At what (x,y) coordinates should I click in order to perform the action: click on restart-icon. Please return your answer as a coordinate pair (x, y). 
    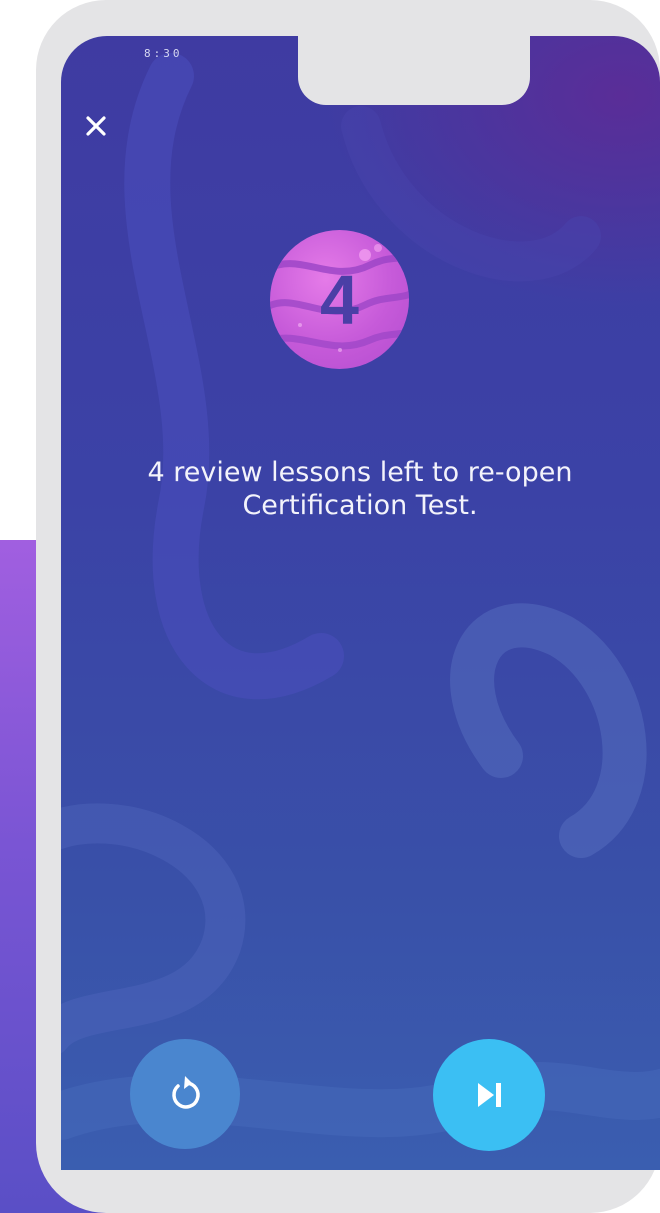
    Looking at the image, I should click on (186, 1092).